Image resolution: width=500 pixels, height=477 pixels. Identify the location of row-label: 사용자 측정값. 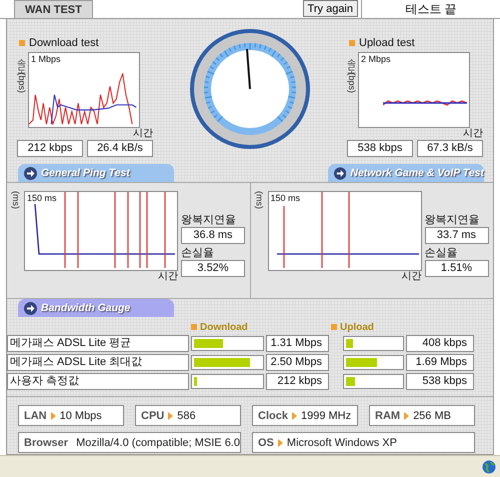
(98, 381).